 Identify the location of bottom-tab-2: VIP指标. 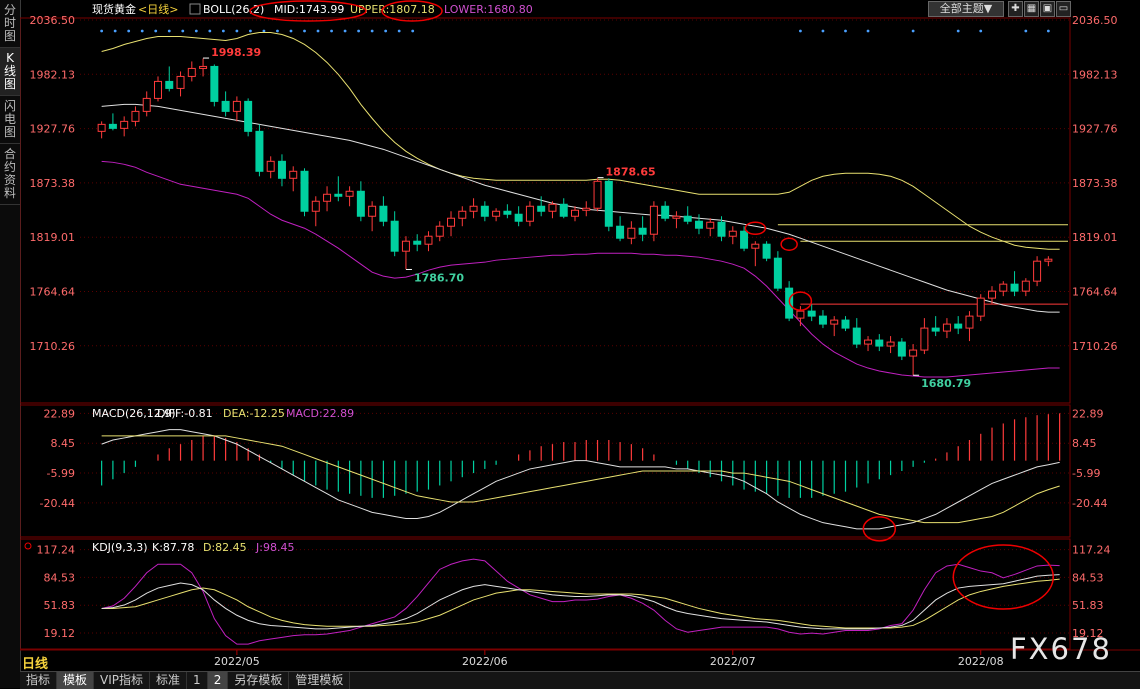
(122, 680).